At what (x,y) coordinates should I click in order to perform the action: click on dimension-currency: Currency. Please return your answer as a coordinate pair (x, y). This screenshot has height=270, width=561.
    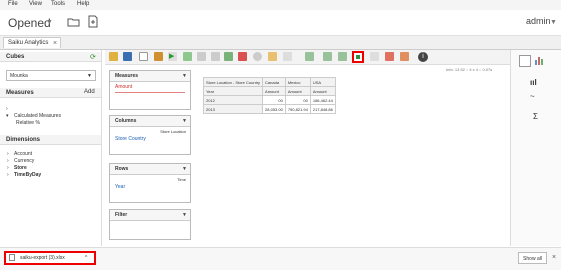
    Looking at the image, I should click on (24, 161).